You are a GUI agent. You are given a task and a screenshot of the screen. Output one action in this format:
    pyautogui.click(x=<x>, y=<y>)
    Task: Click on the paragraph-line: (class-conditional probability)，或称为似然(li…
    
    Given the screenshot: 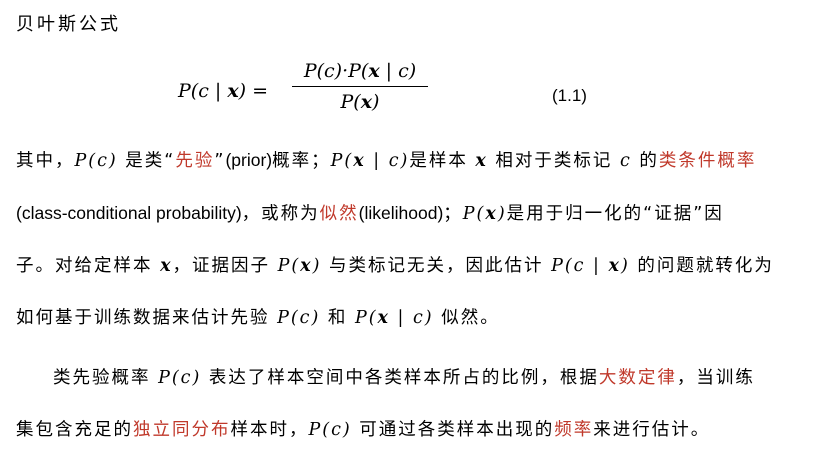 What is the action you would take?
    pyautogui.click(x=370, y=213)
    